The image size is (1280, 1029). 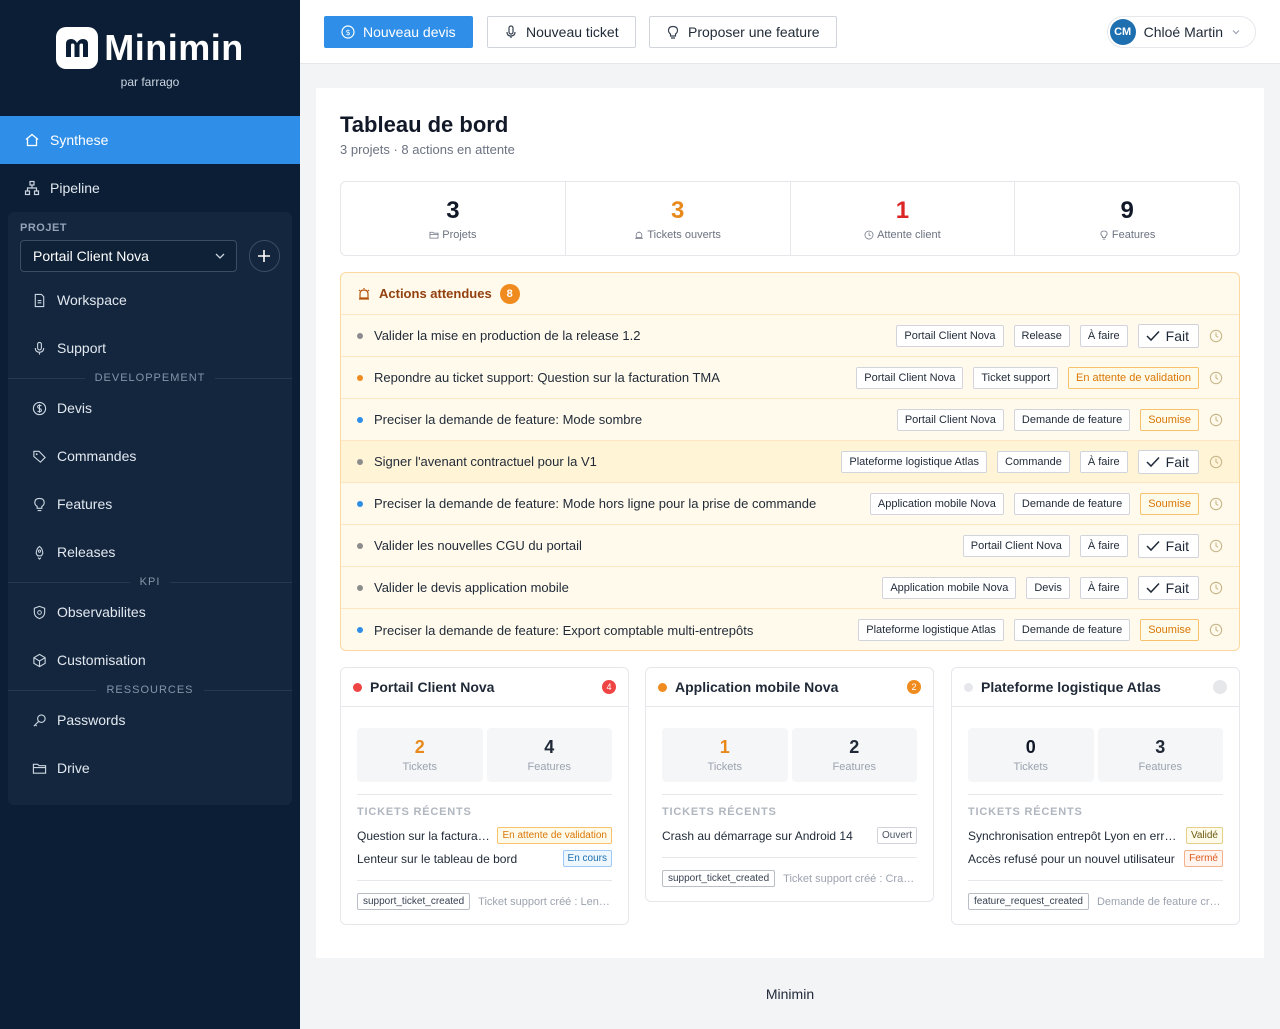 I want to click on sidebar-item-observabilites: Observabilites, so click(x=150, y=612).